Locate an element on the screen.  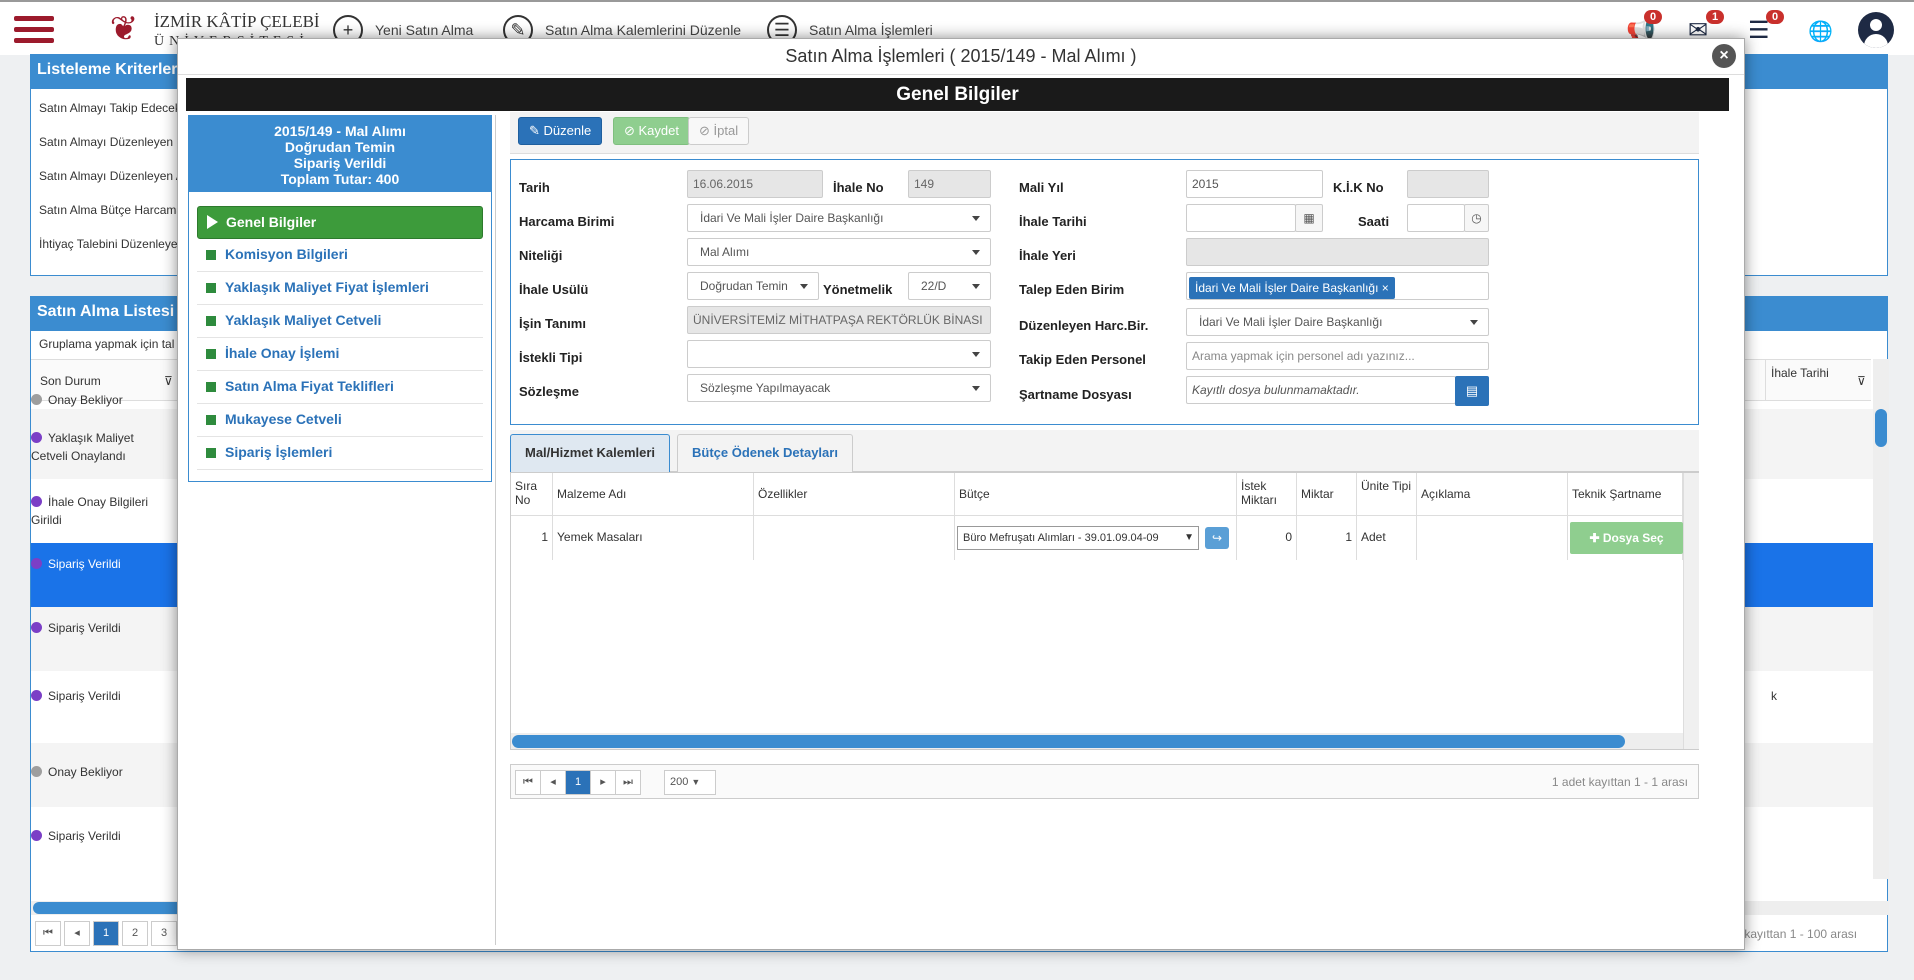
pager-info: 1 adet kayıttan 1 - 1 arası is located at coordinates (1619, 782).